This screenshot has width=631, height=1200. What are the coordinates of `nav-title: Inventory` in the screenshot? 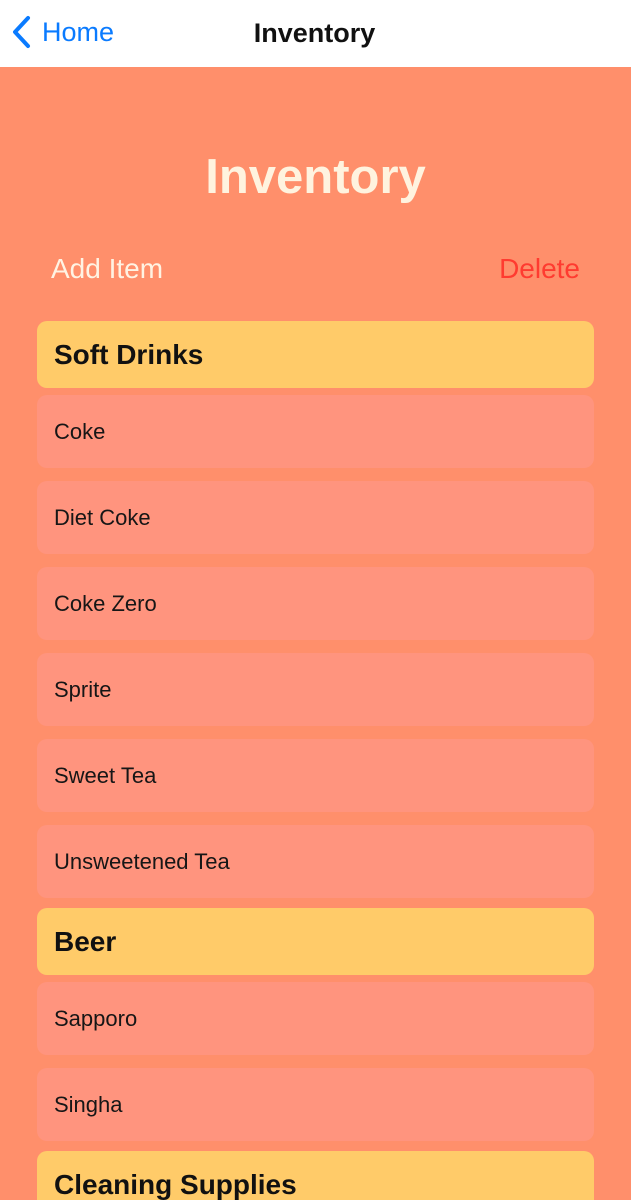 It's located at (314, 33).